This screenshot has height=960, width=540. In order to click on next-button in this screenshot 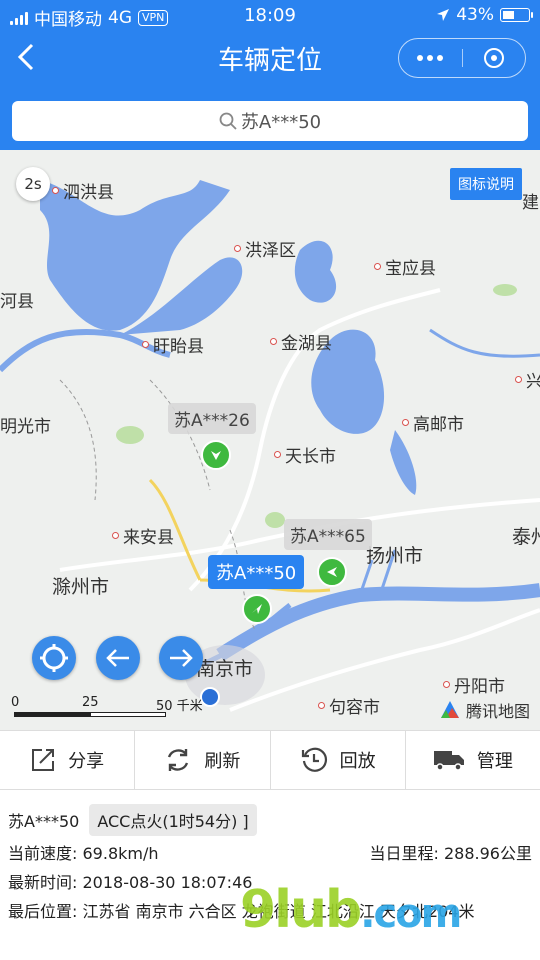, I will do `click(181, 658)`.